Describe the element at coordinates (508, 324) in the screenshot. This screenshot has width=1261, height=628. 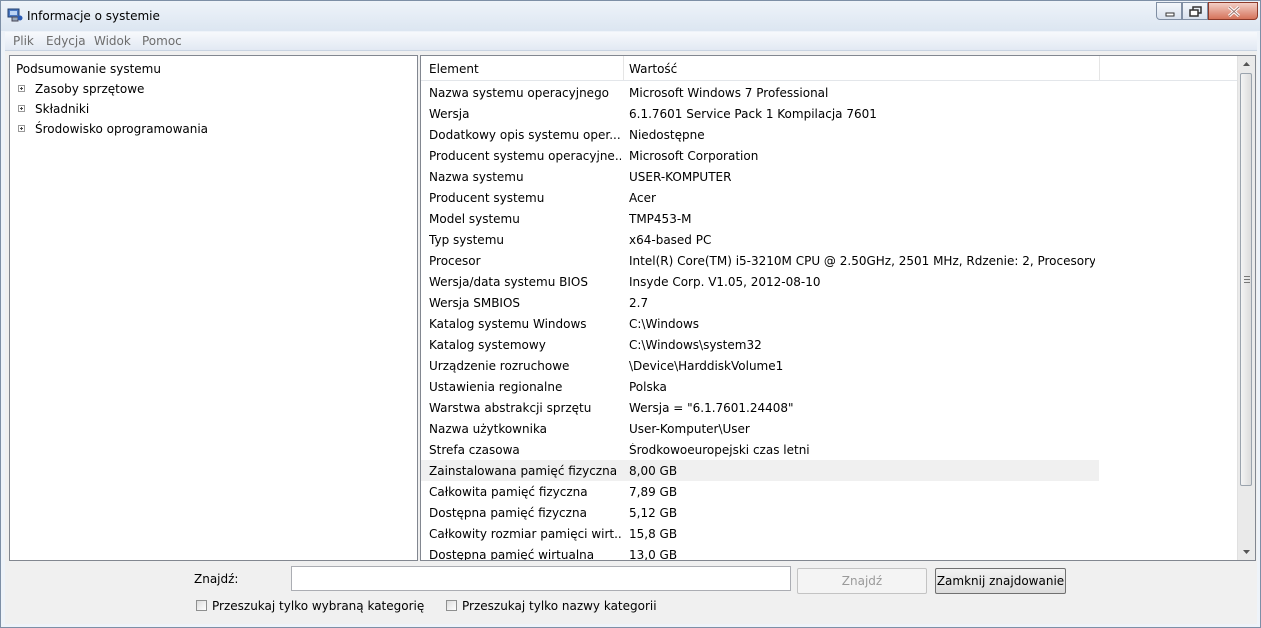
I see `cell-element: Katalog systemu Windows` at that location.